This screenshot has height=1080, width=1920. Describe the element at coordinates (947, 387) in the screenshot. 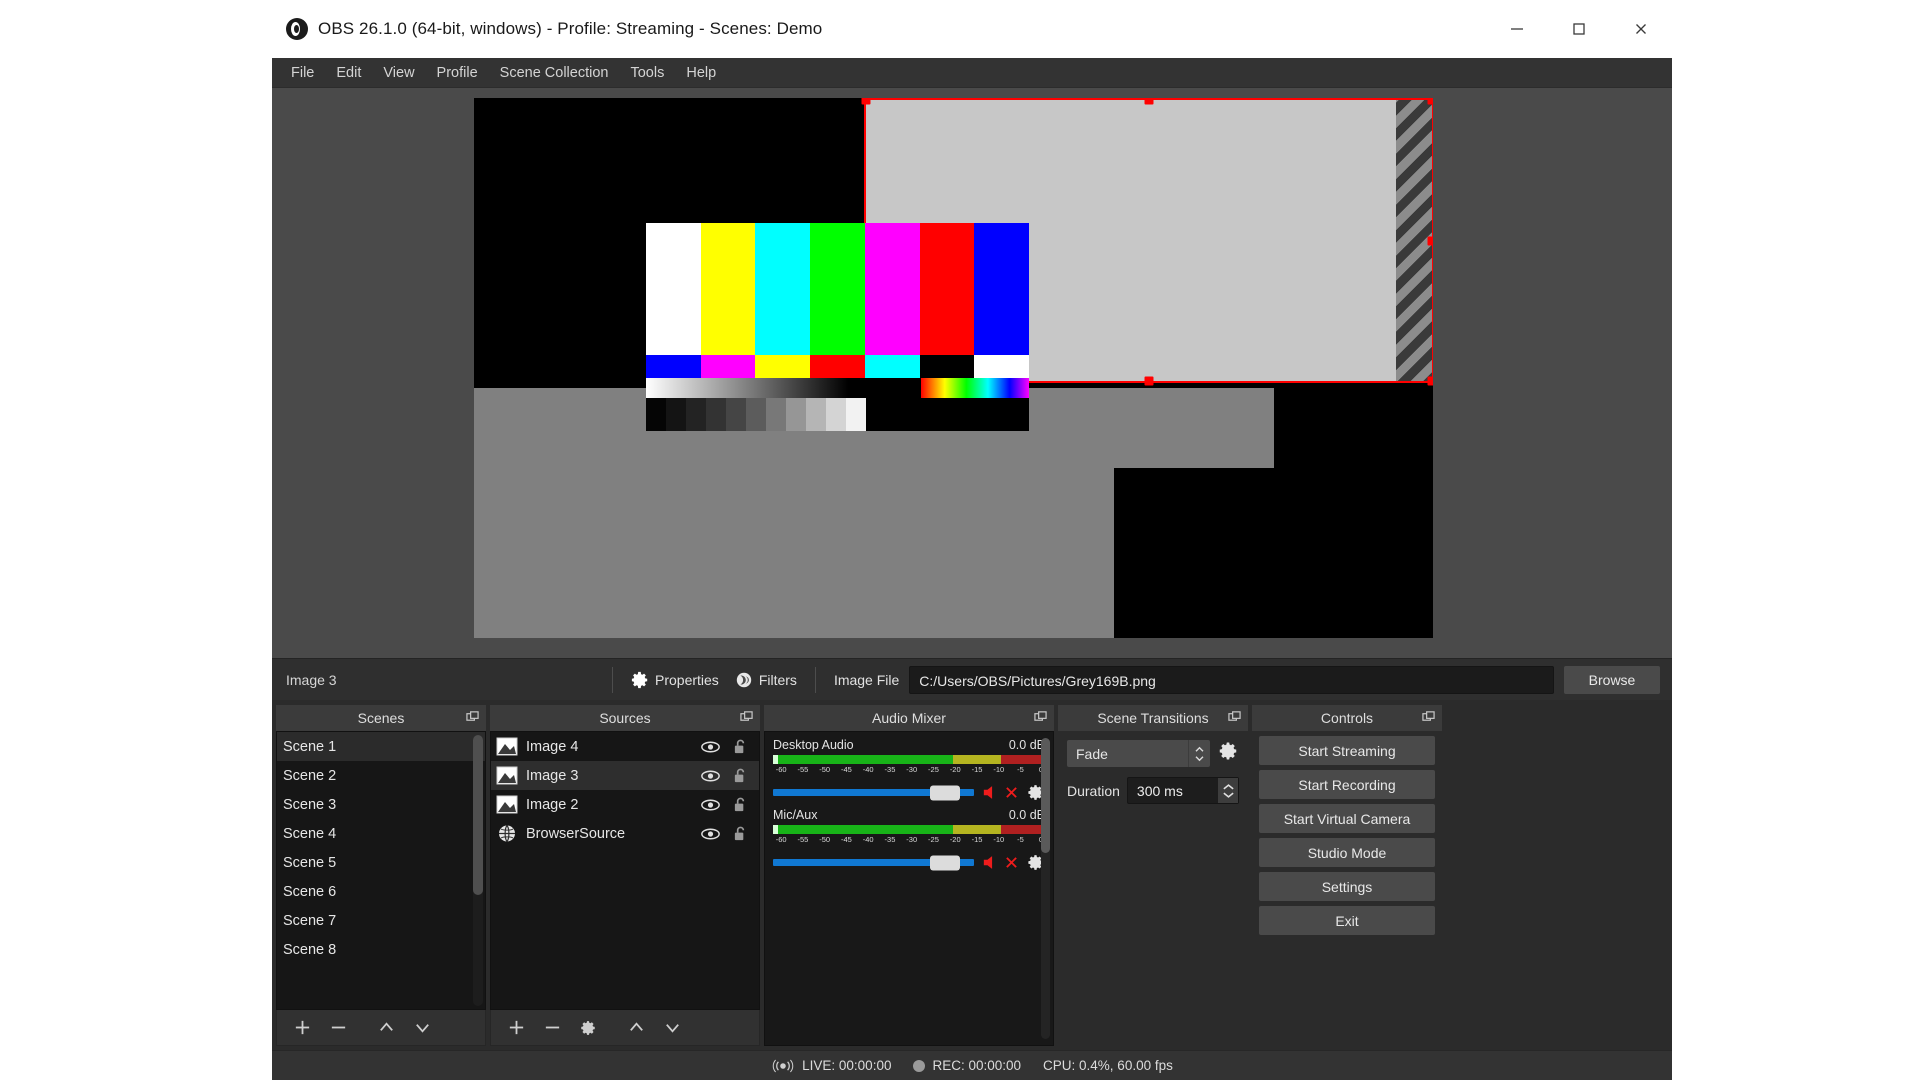

I see `rainbow-gradient-area` at that location.